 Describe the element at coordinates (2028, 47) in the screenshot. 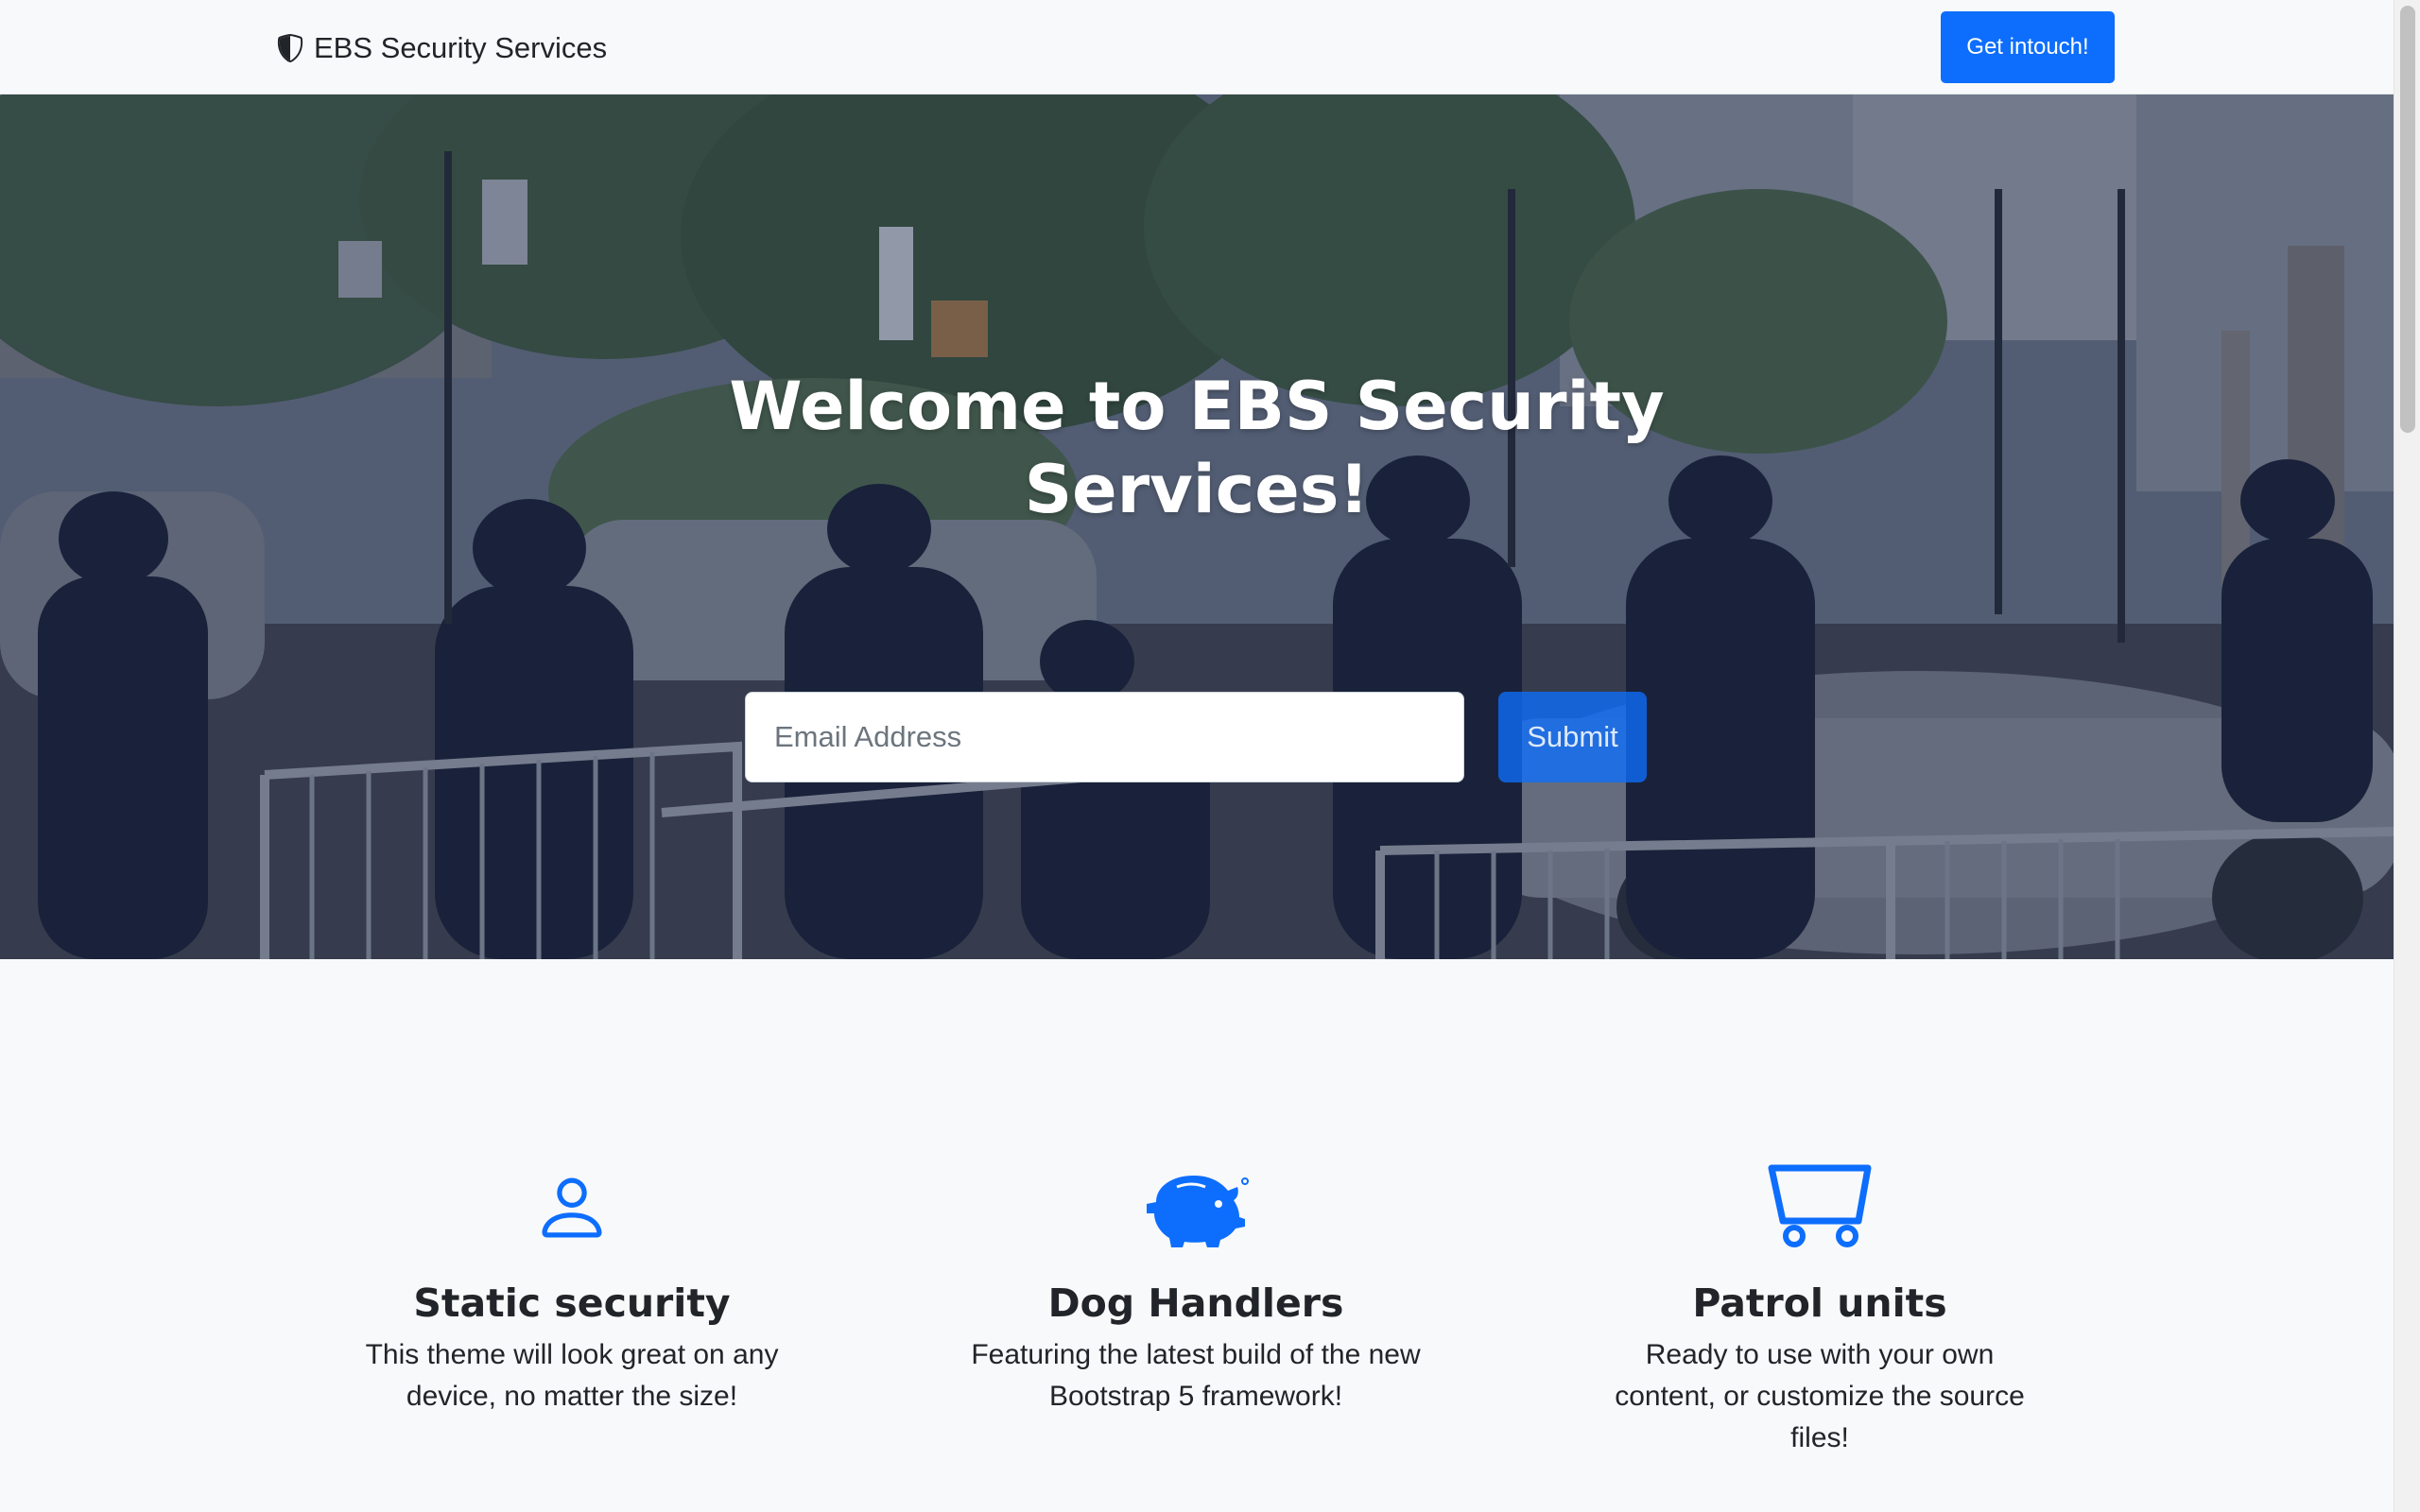

I see `get-intouch-button: Get intouch!` at that location.